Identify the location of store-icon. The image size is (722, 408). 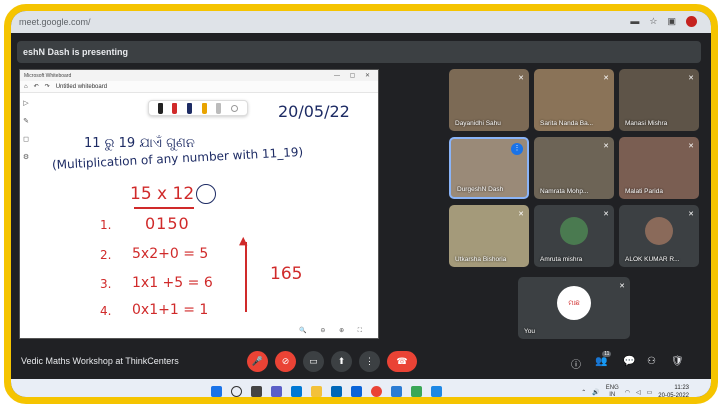
(336, 391).